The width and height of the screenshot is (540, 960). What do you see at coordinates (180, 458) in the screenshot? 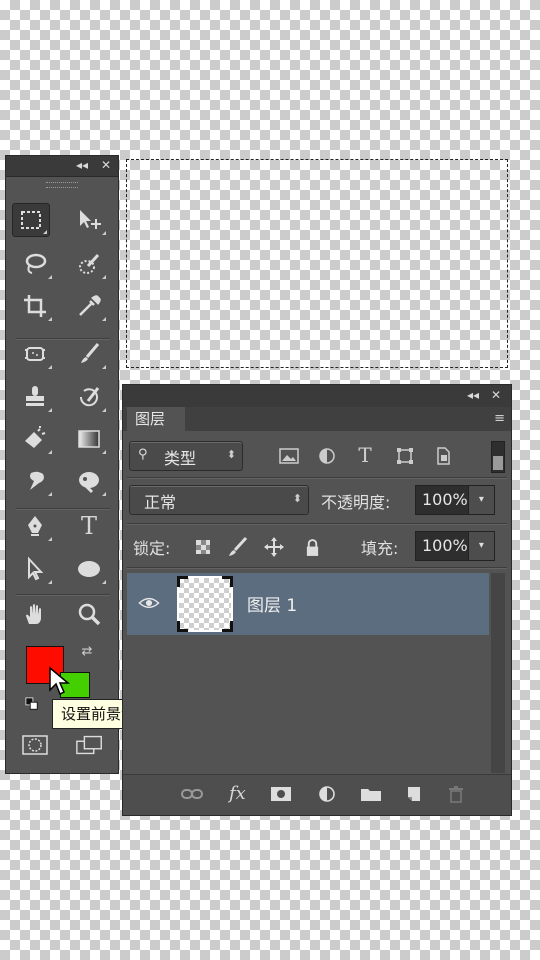
I see `filter-type-label: 类型` at bounding box center [180, 458].